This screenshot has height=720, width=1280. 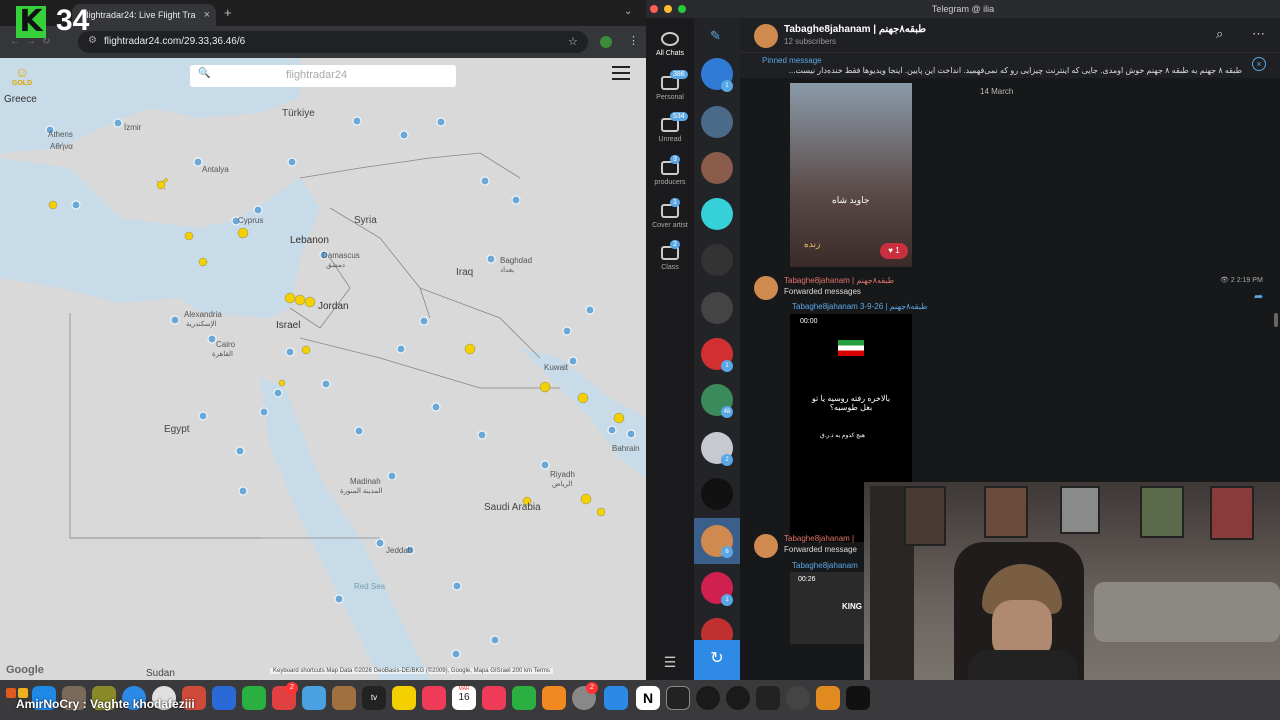 What do you see at coordinates (573, 41) in the screenshot?
I see `bookmark-star-icon: ☆` at bounding box center [573, 41].